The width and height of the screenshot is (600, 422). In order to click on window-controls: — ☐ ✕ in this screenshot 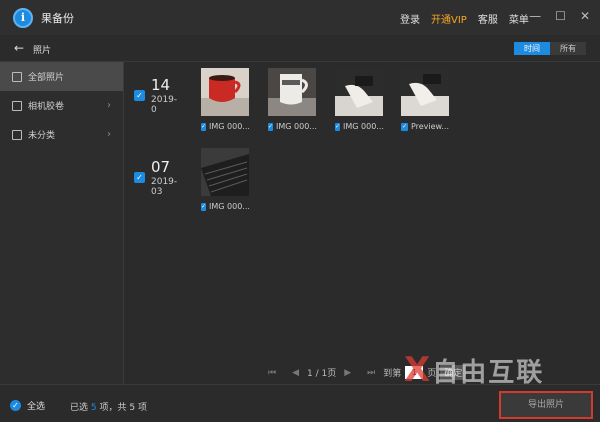, I will do `click(559, 16)`.